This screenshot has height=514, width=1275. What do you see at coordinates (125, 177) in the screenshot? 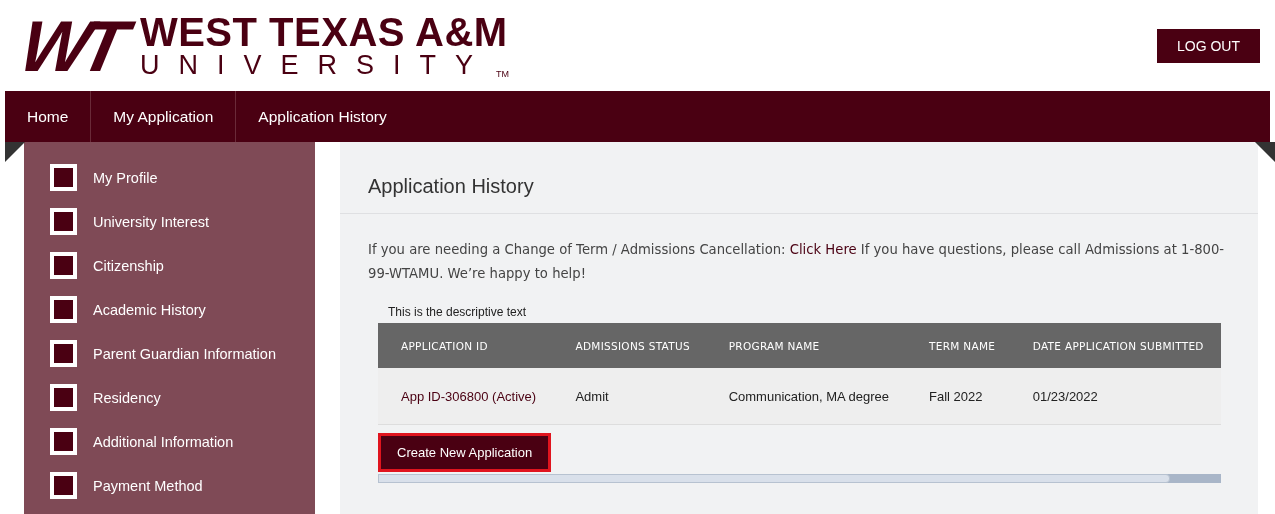
I see `sidebar-item: My Profile` at bounding box center [125, 177].